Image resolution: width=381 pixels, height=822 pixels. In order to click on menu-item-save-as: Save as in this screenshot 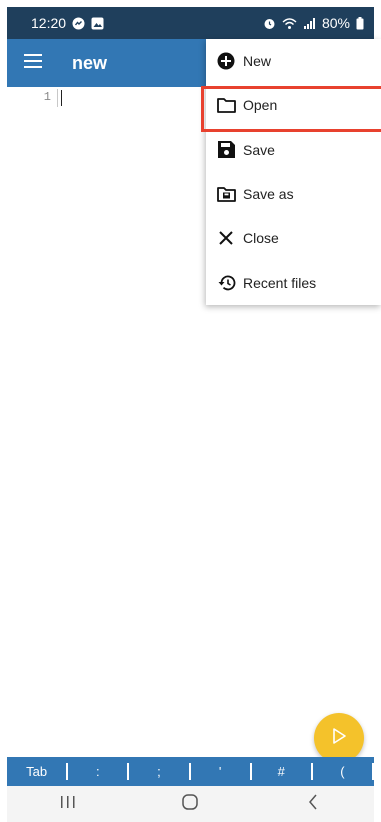, I will do `click(293, 194)`.